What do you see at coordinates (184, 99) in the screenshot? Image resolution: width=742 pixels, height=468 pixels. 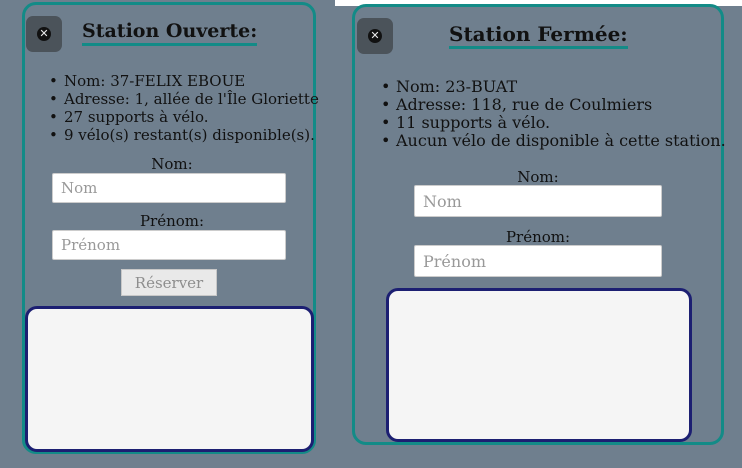 I see `station-address: Adresse: 1, allée de l'Île Gloriette` at bounding box center [184, 99].